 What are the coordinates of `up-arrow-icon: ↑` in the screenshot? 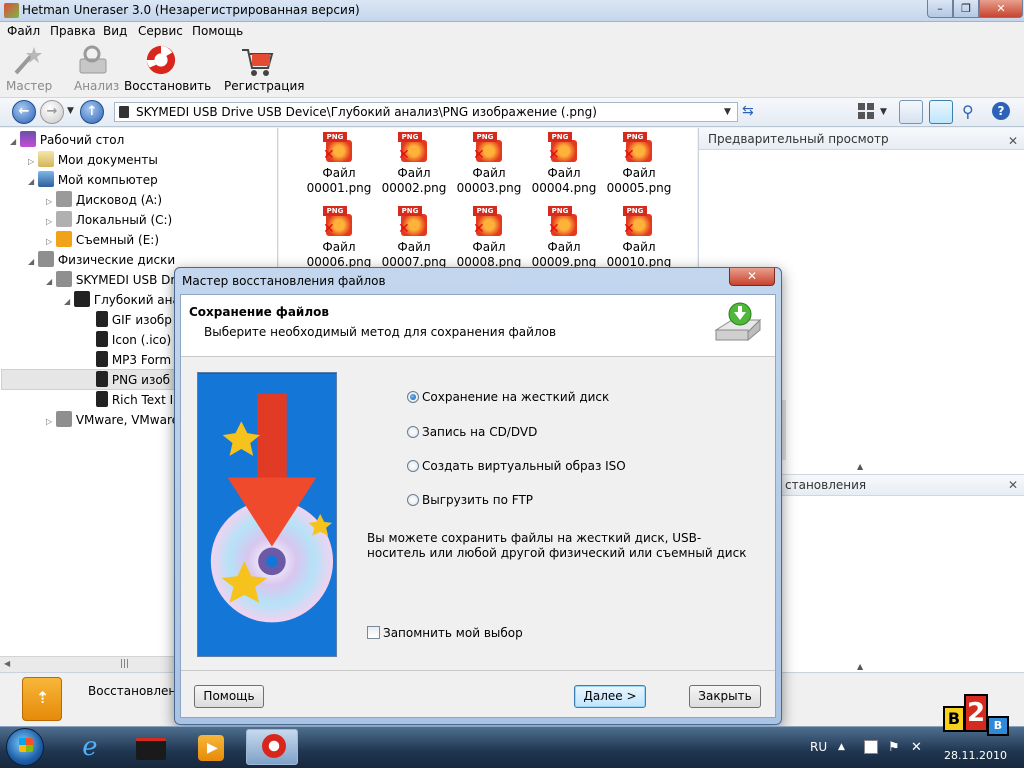 It's located at (92, 112).